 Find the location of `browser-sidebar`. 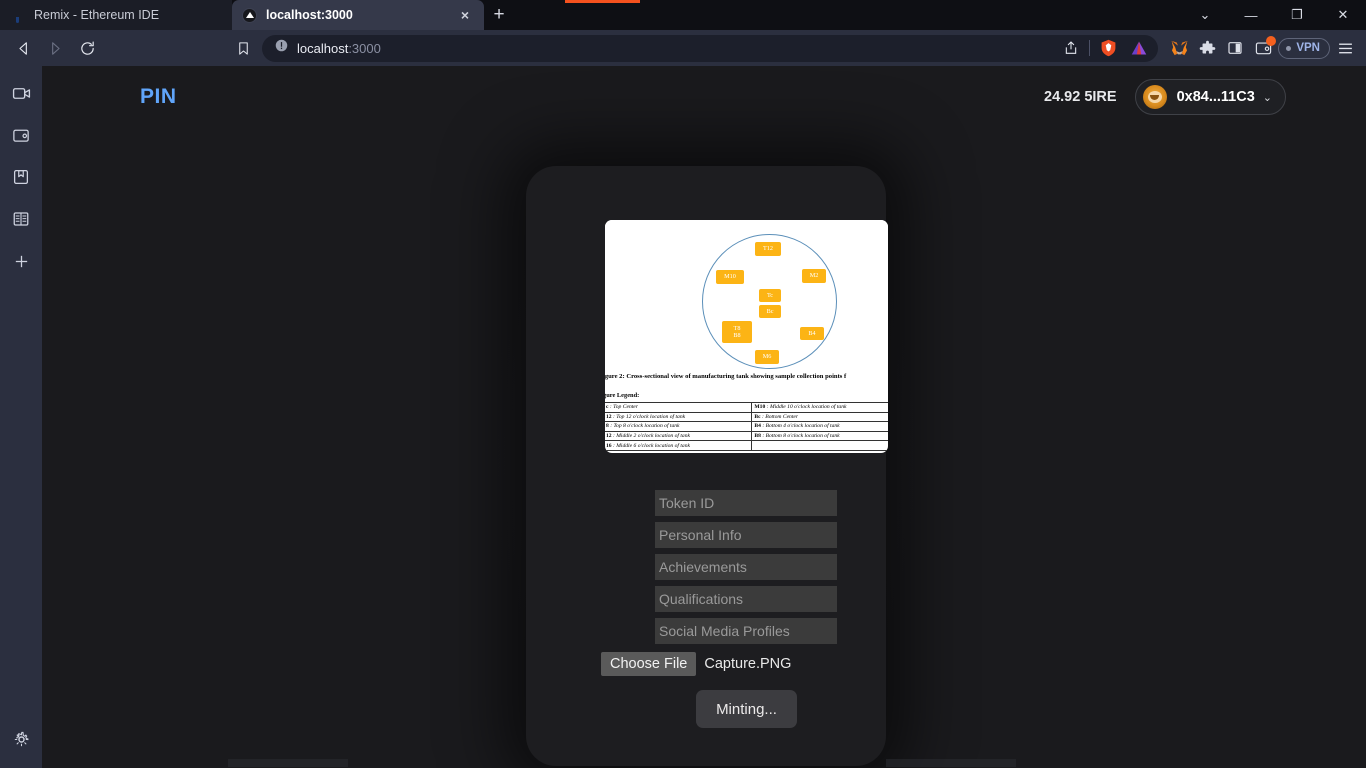

browser-sidebar is located at coordinates (21, 417).